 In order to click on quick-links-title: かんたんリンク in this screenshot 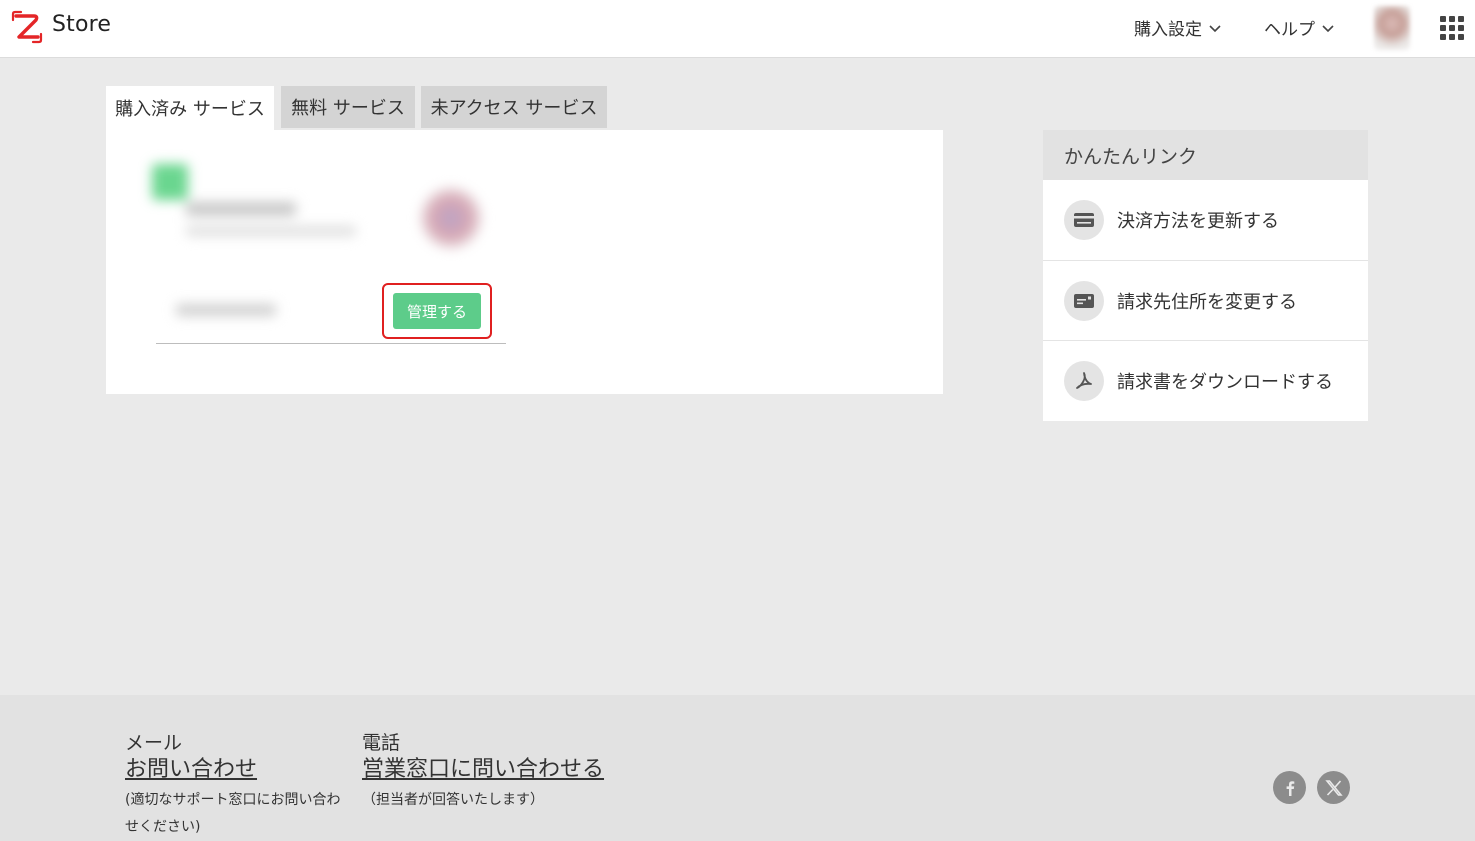, I will do `click(1205, 155)`.